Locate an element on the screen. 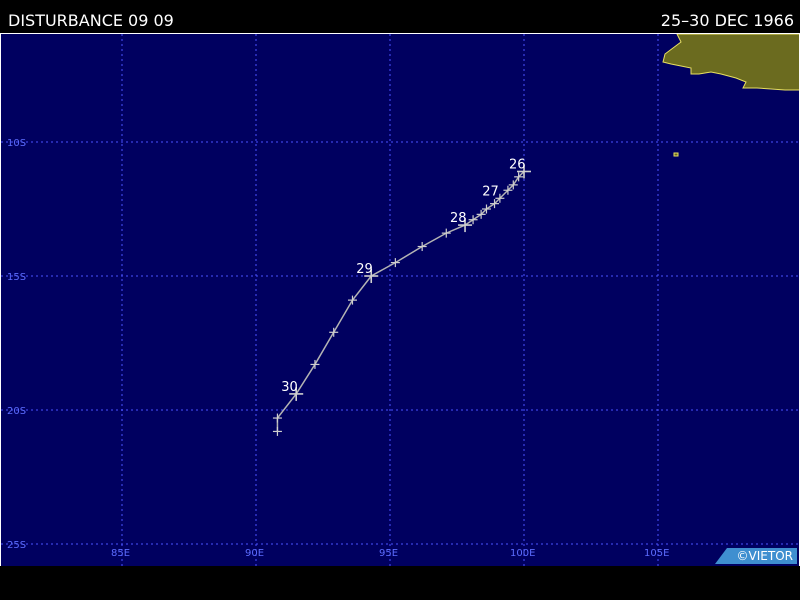 The image size is (800, 600). storm-track is located at coordinates (401, 300).